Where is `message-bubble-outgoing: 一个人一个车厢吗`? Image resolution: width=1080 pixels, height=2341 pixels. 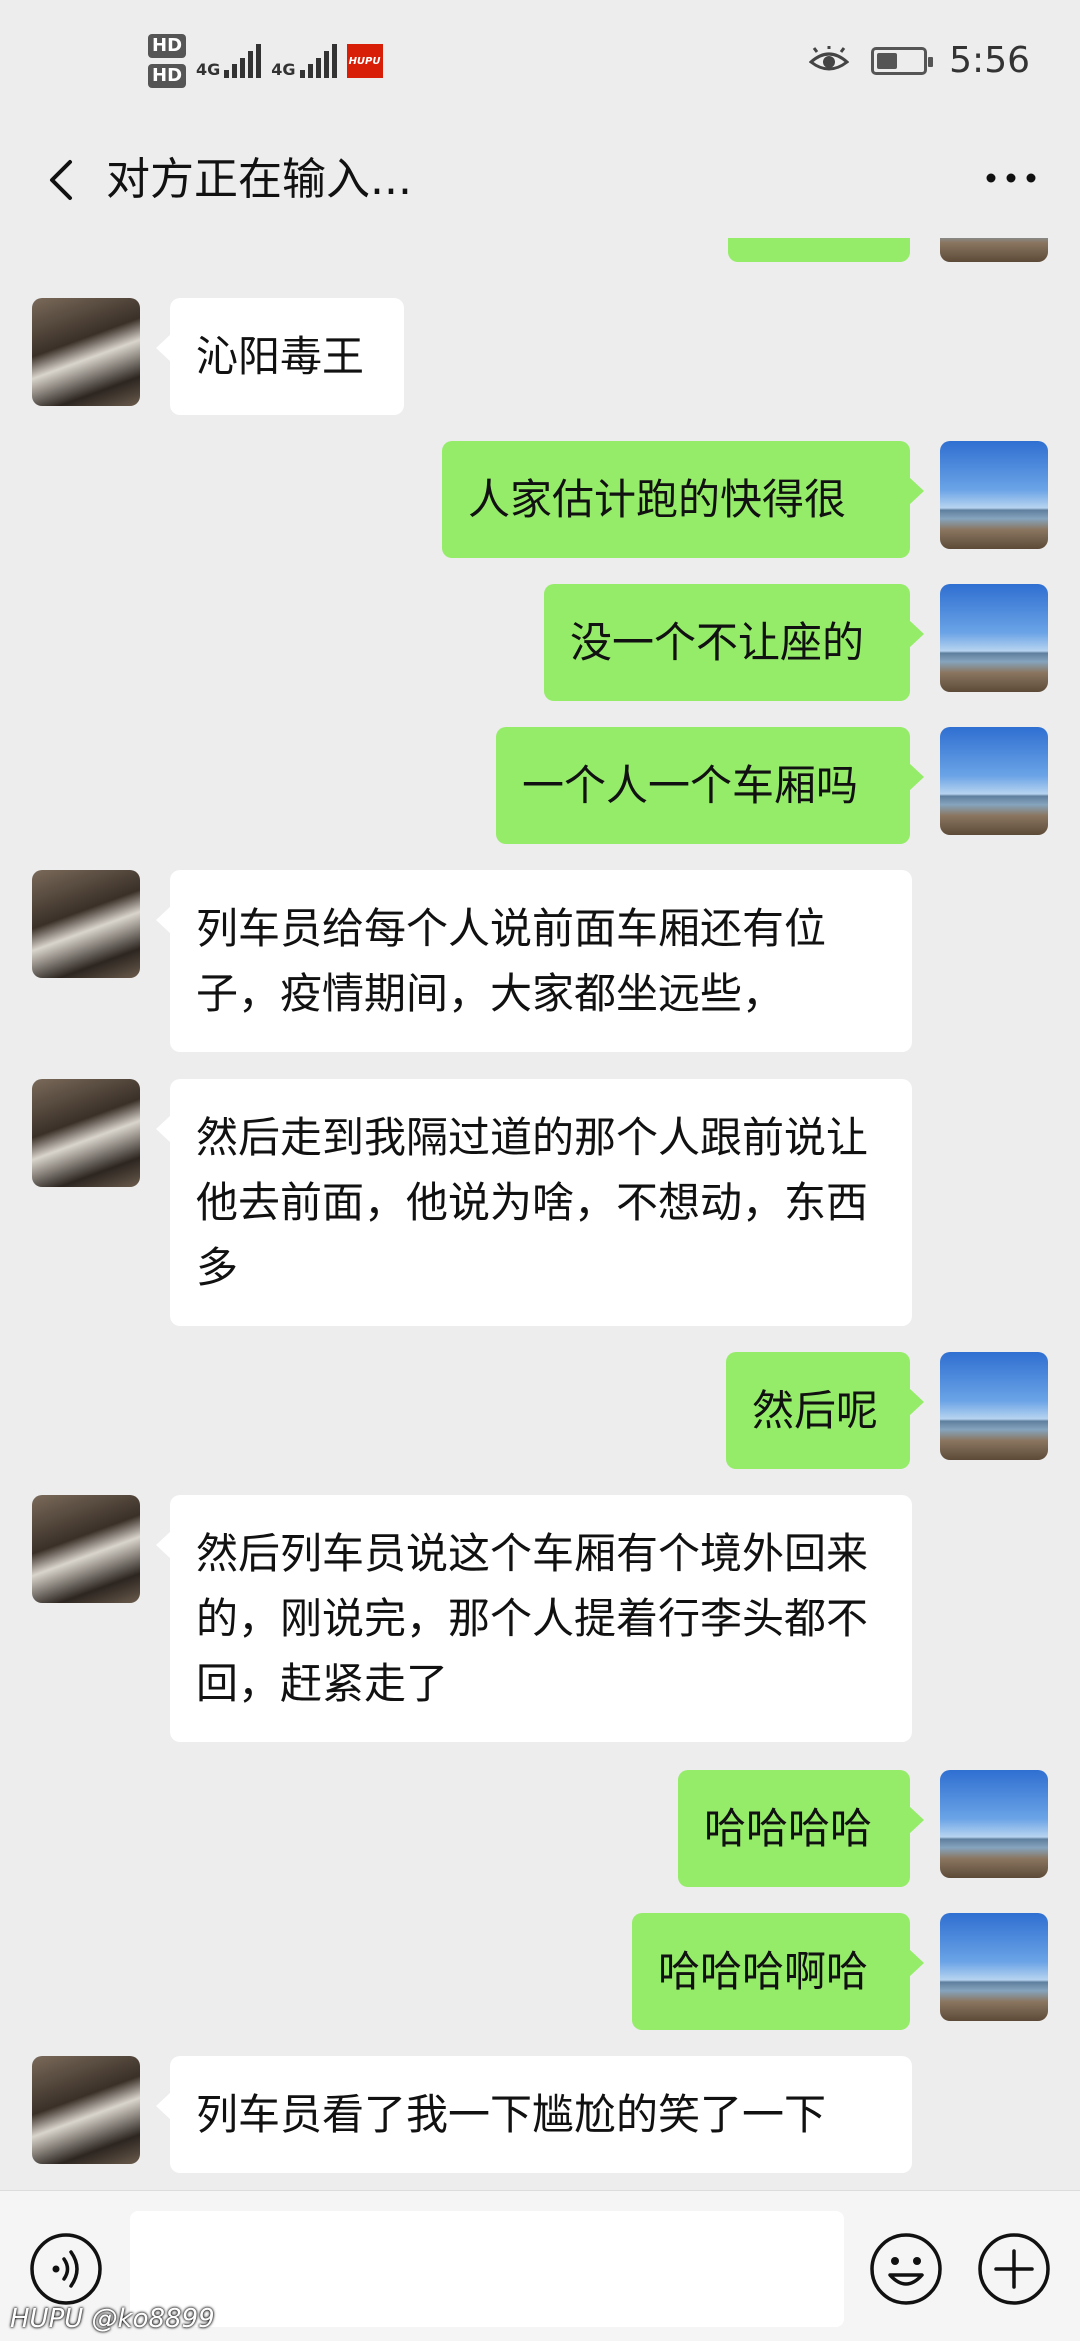 message-bubble-outgoing: 一个人一个车厢吗 is located at coordinates (710, 785).